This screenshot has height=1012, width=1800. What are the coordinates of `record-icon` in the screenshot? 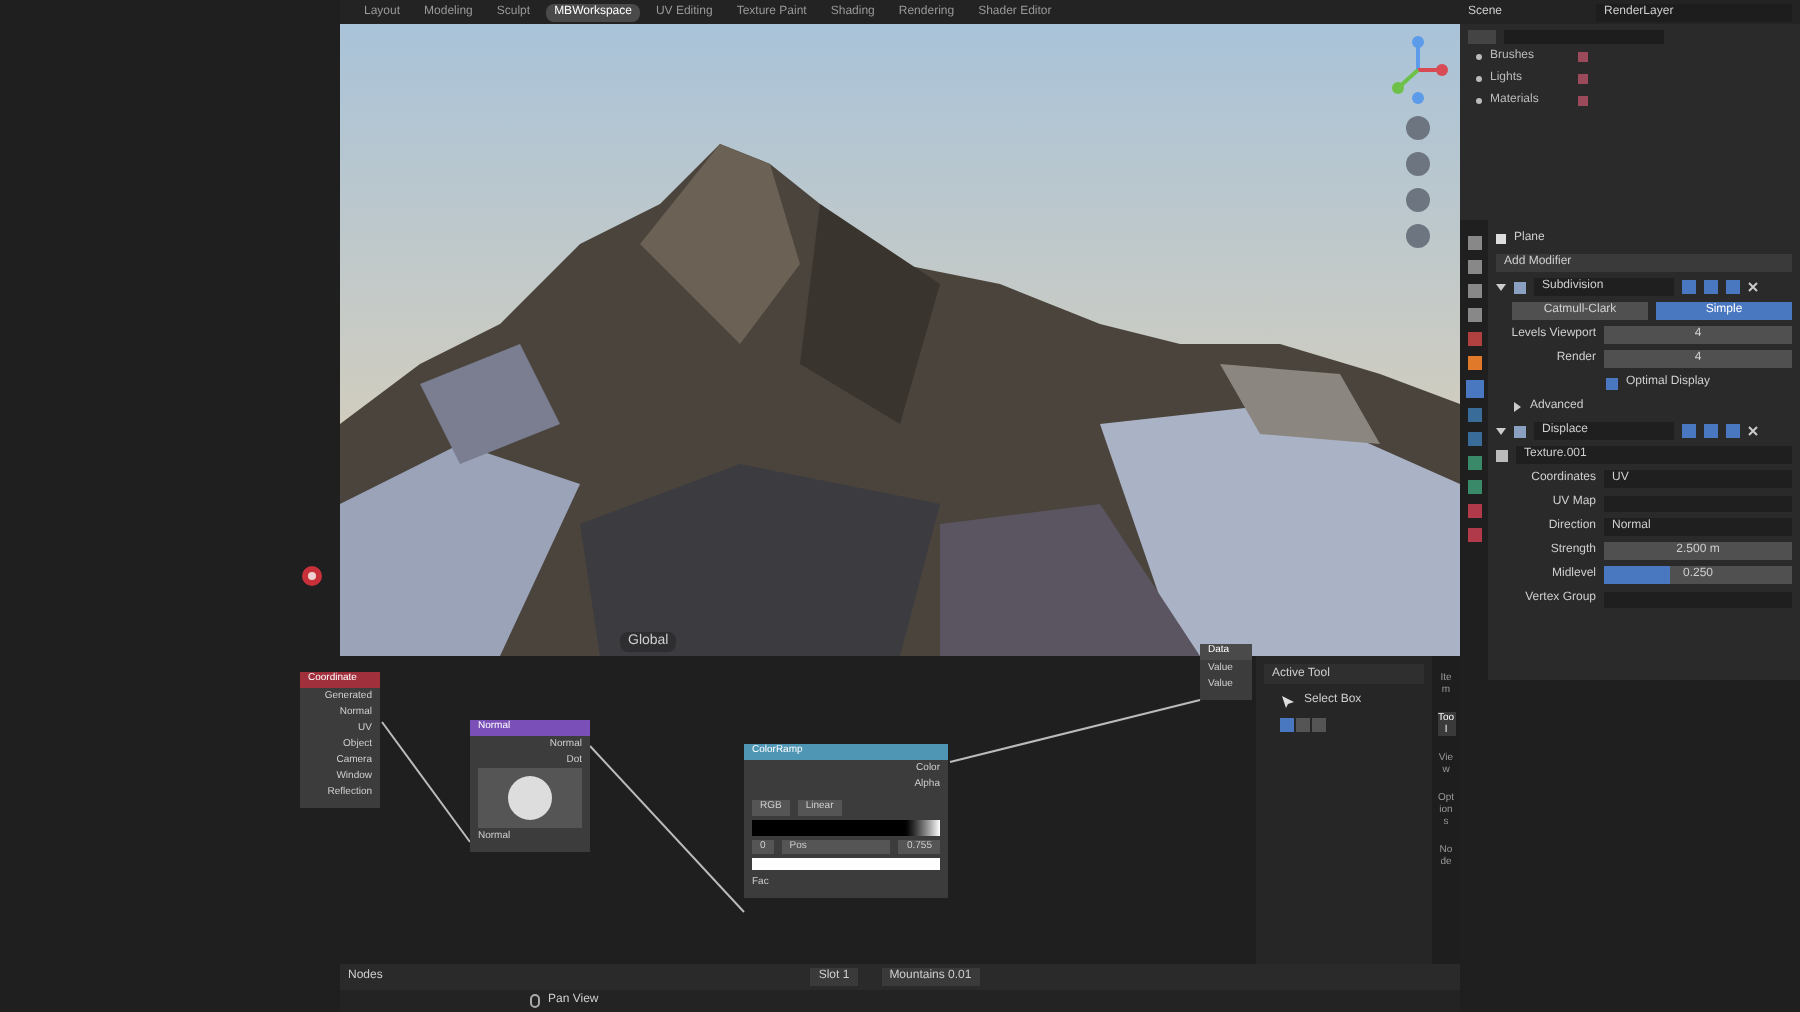 It's located at (312, 576).